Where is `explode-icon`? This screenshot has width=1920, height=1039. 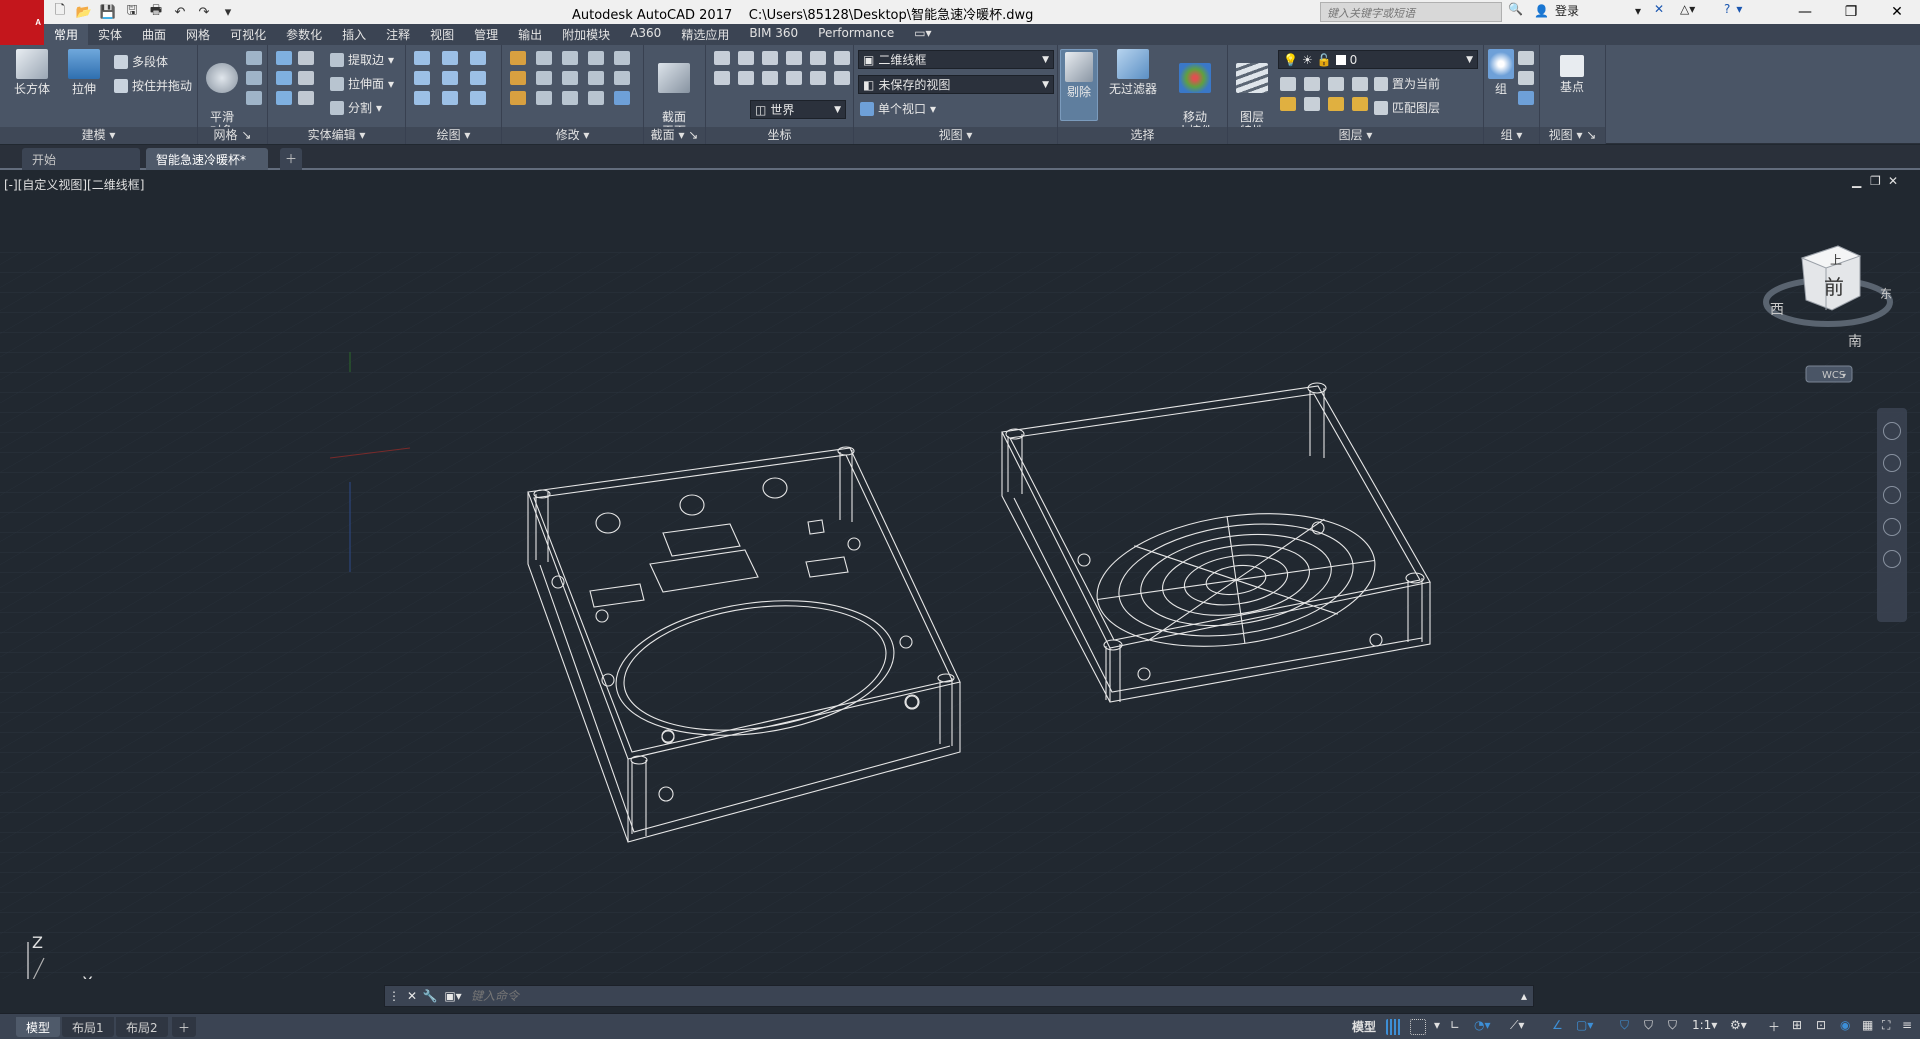 explode-icon is located at coordinates (596, 98).